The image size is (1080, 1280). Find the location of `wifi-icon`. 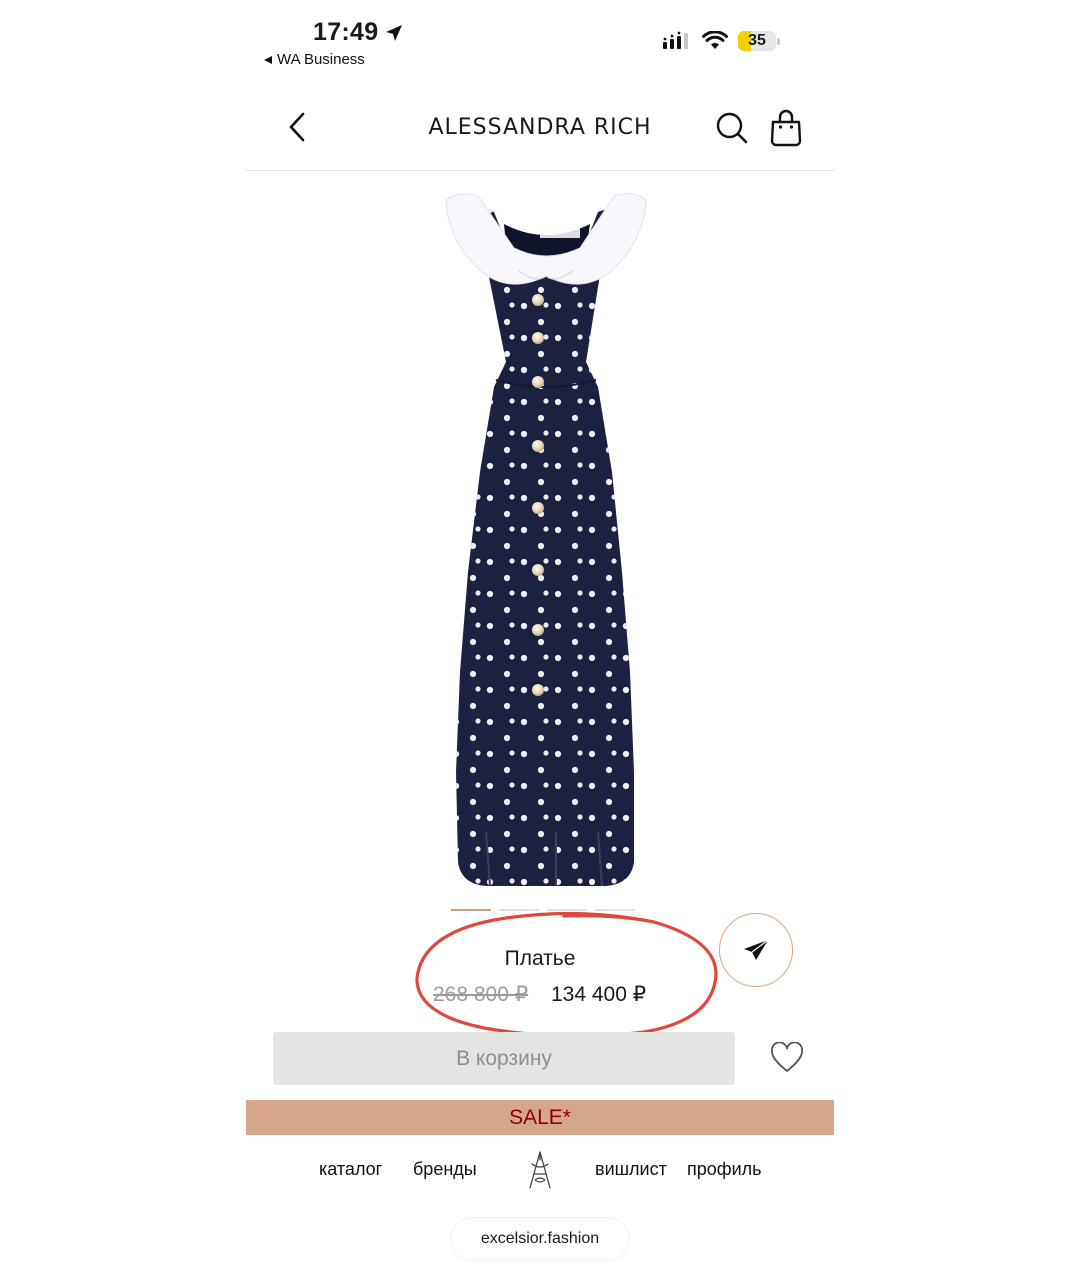

wifi-icon is located at coordinates (715, 40).